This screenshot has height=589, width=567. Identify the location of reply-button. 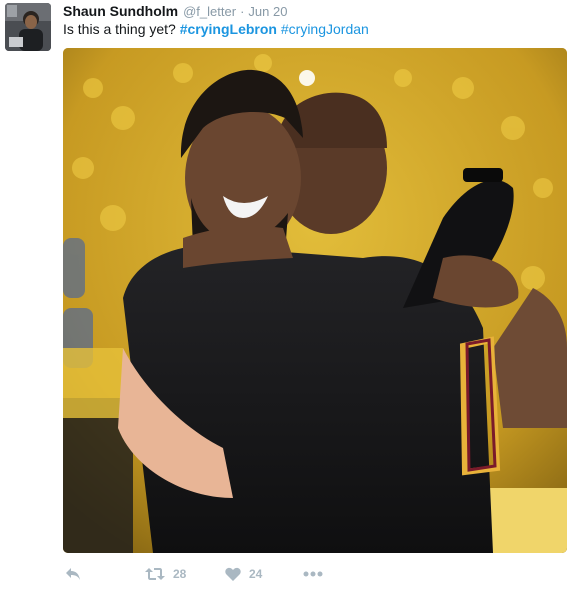
(73, 574).